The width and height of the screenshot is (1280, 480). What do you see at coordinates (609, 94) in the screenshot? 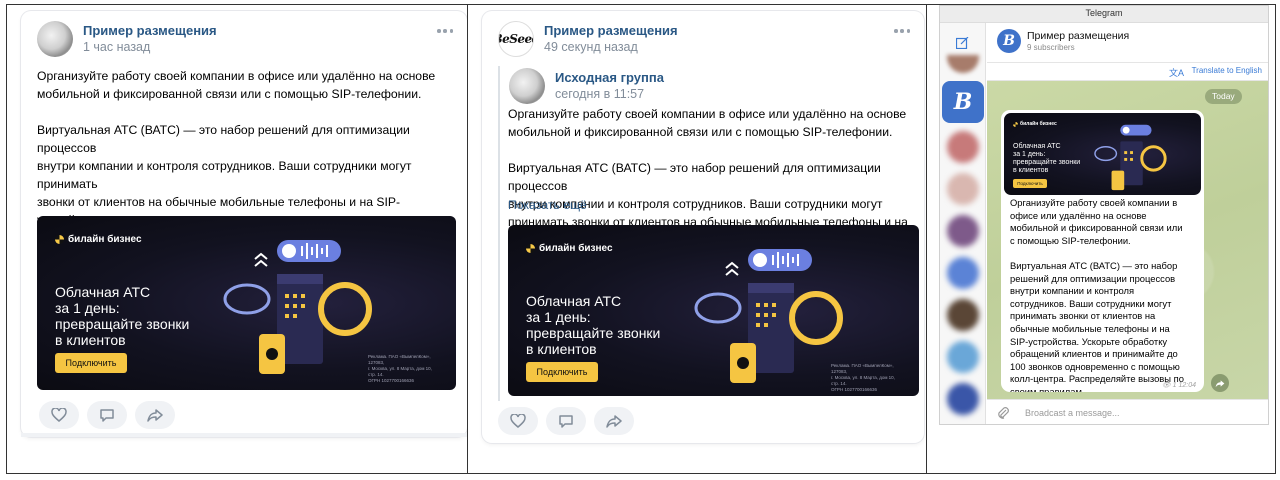
I see `repost-time: сегодня в 11:57` at bounding box center [609, 94].